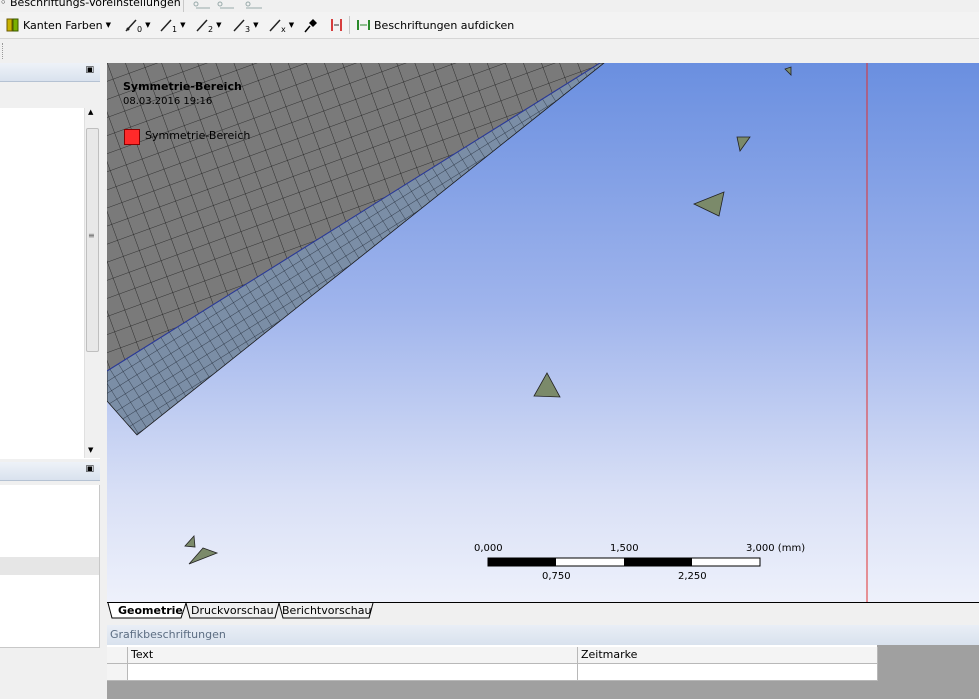 Image resolution: width=979 pixels, height=699 pixels. I want to click on scale-label-0: 0,000, so click(488, 548).